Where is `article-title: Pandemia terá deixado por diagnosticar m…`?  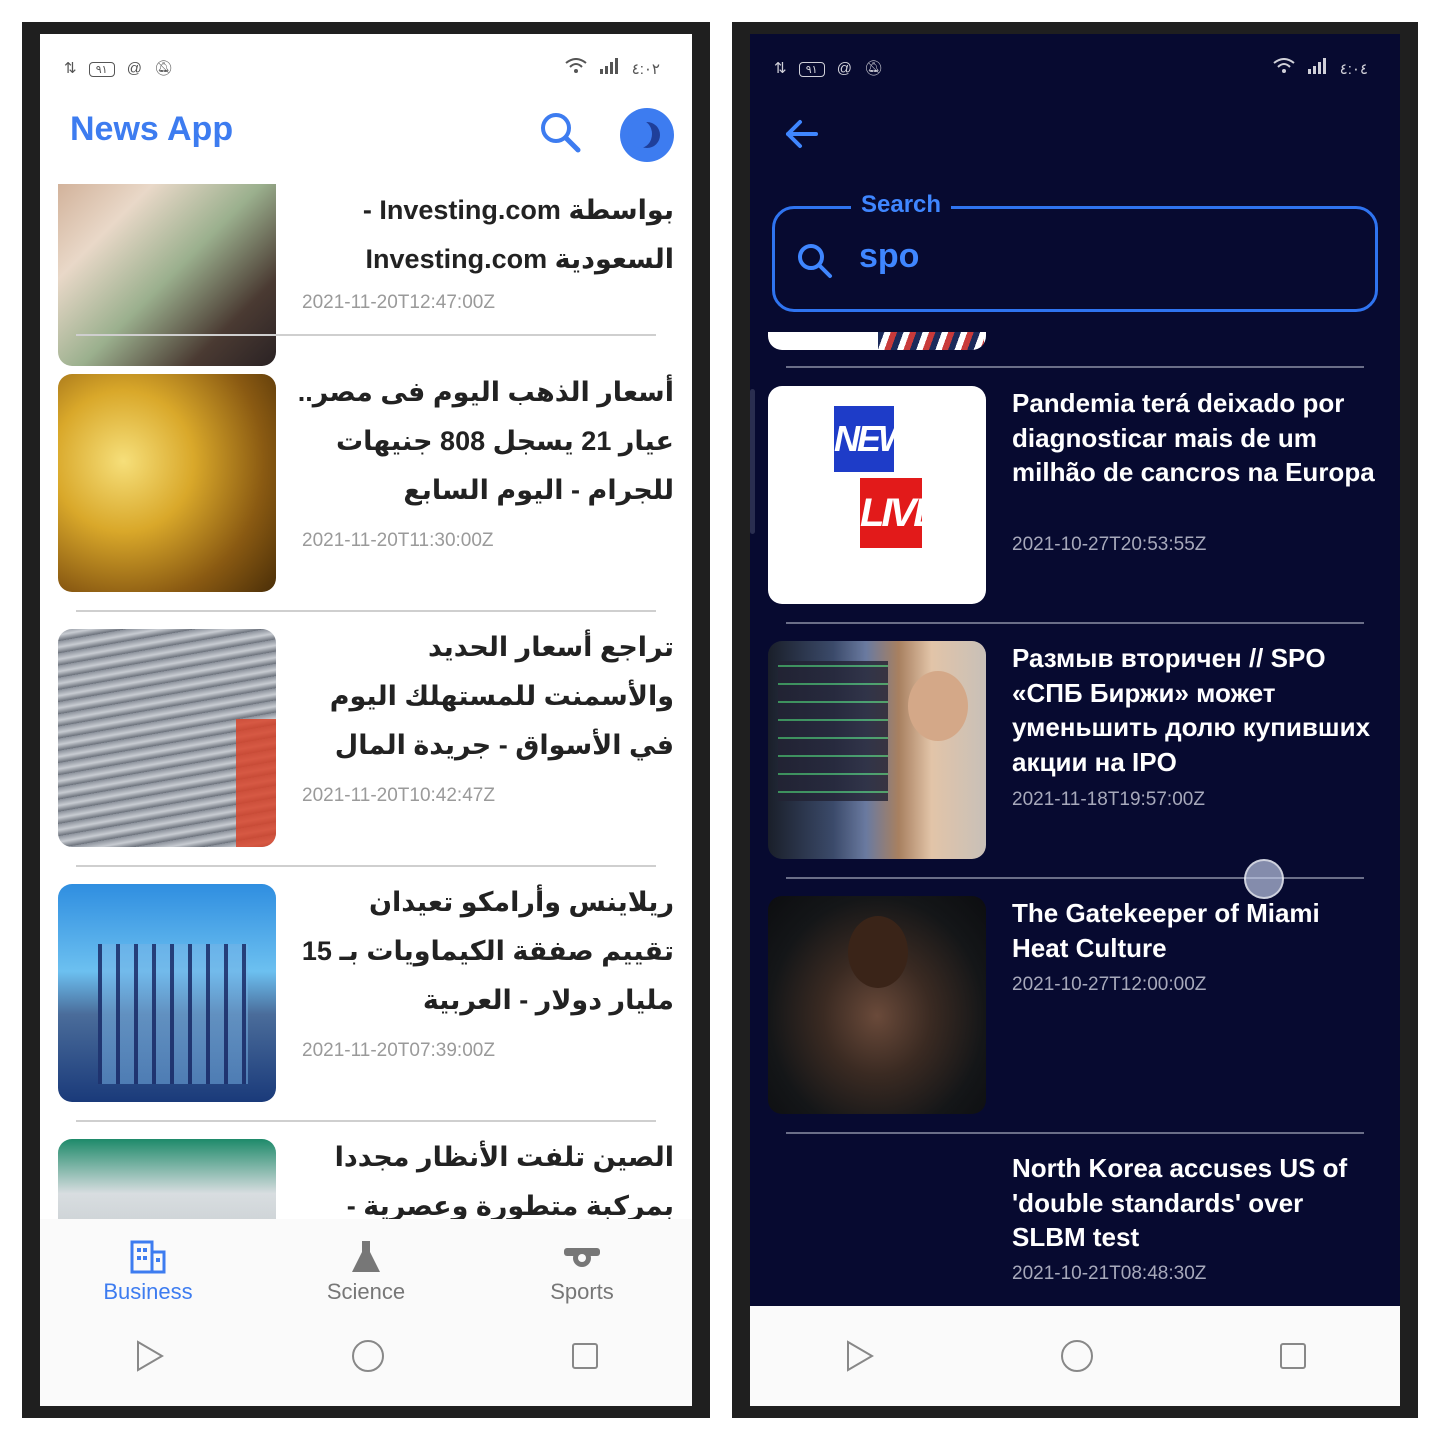
article-title: Pandemia terá deixado por diagnosticar m… is located at coordinates (1193, 437).